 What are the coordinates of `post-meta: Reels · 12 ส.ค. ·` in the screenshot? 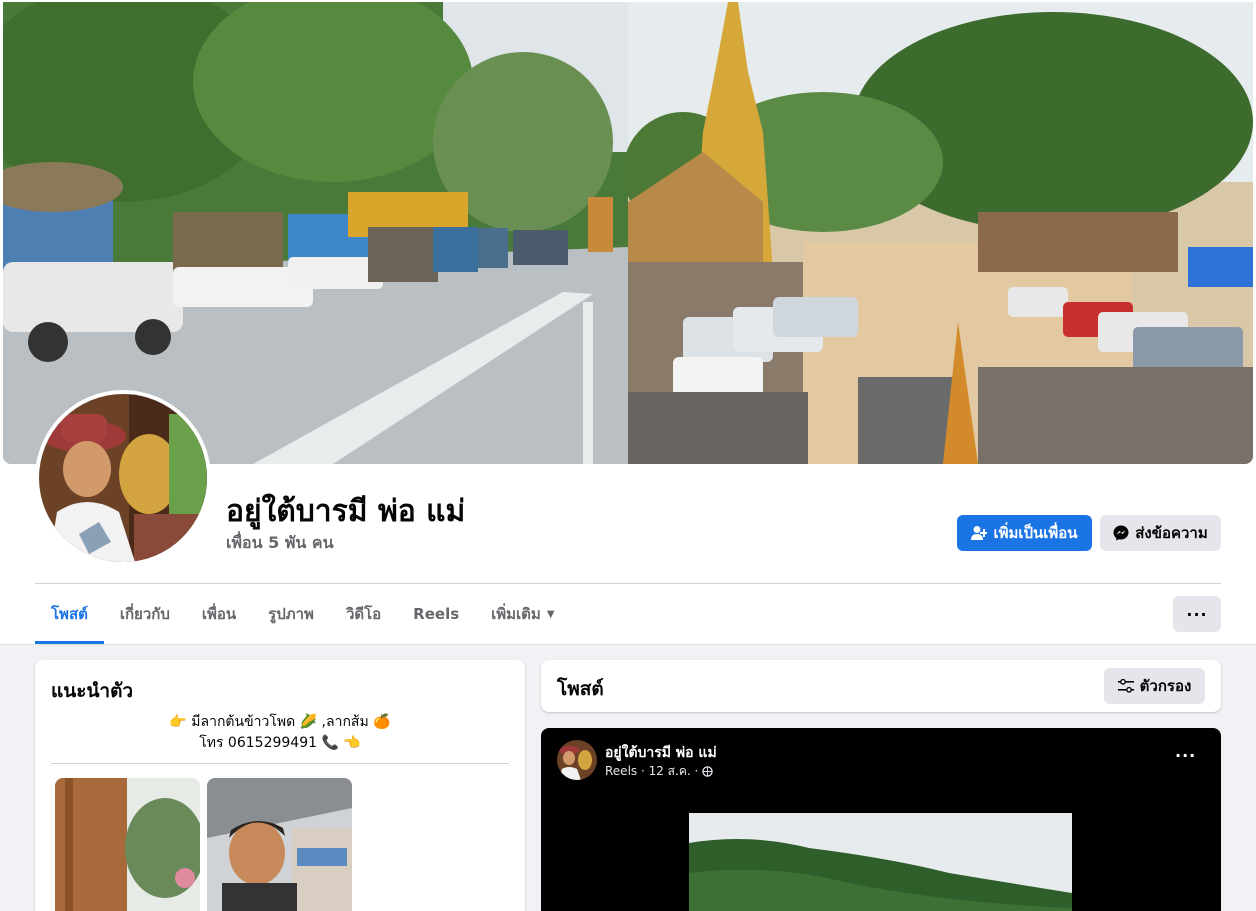 It's located at (659, 771).